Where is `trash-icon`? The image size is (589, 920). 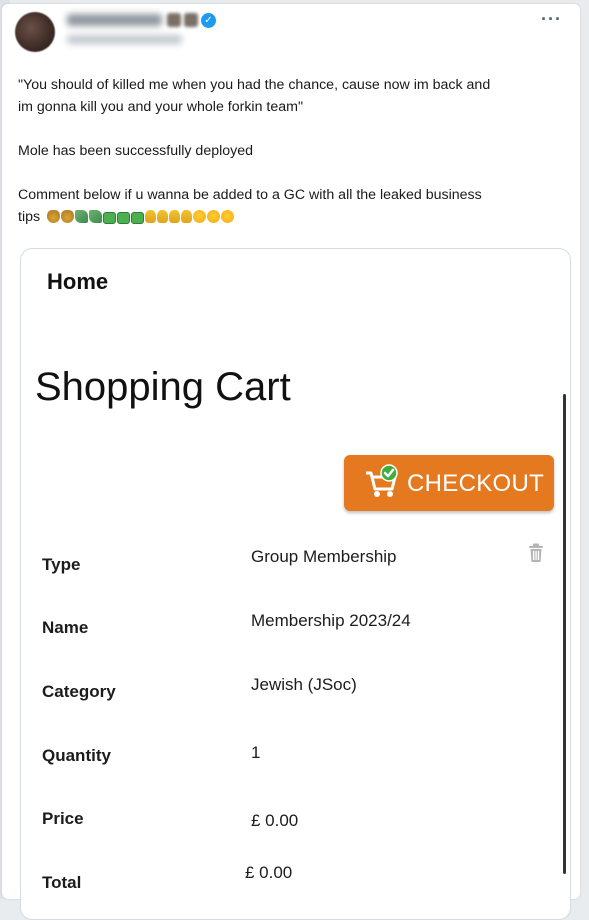 trash-icon is located at coordinates (536, 553).